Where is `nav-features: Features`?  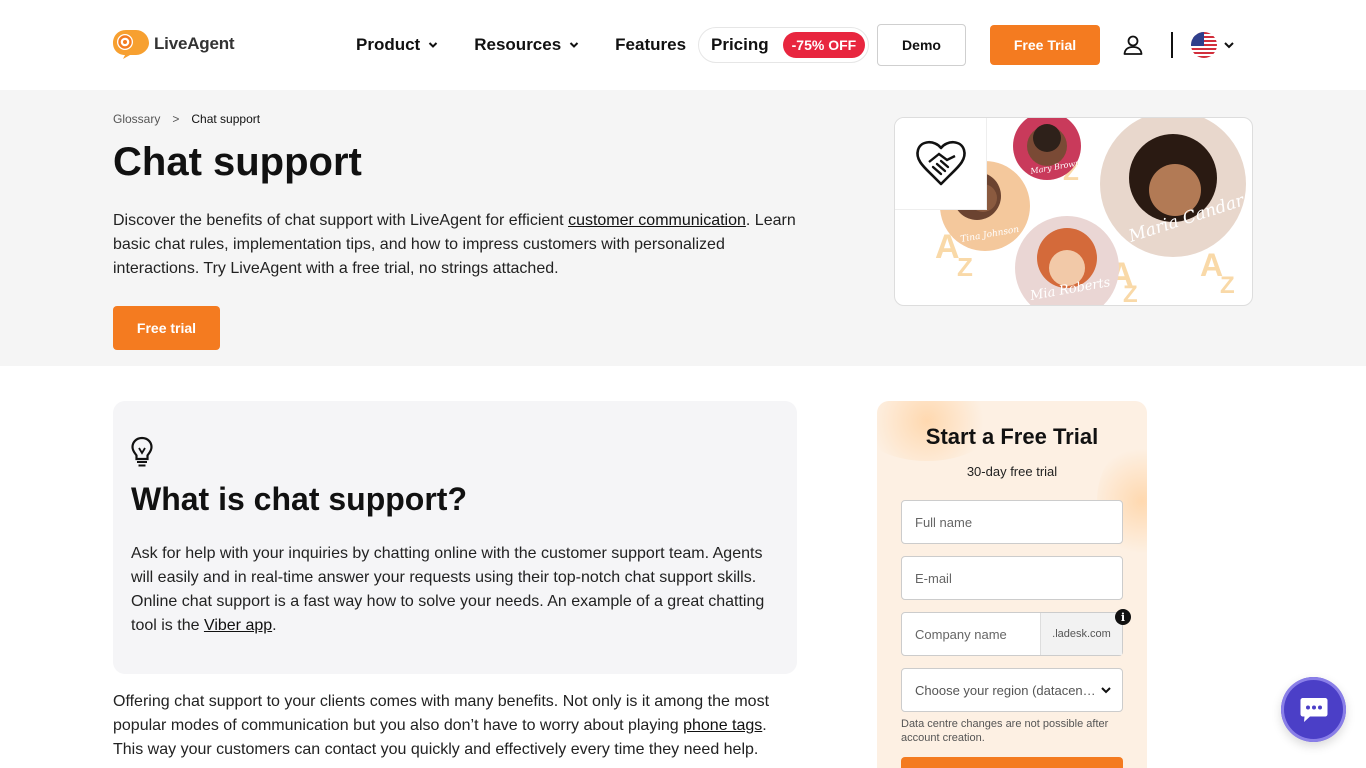 nav-features: Features is located at coordinates (650, 45).